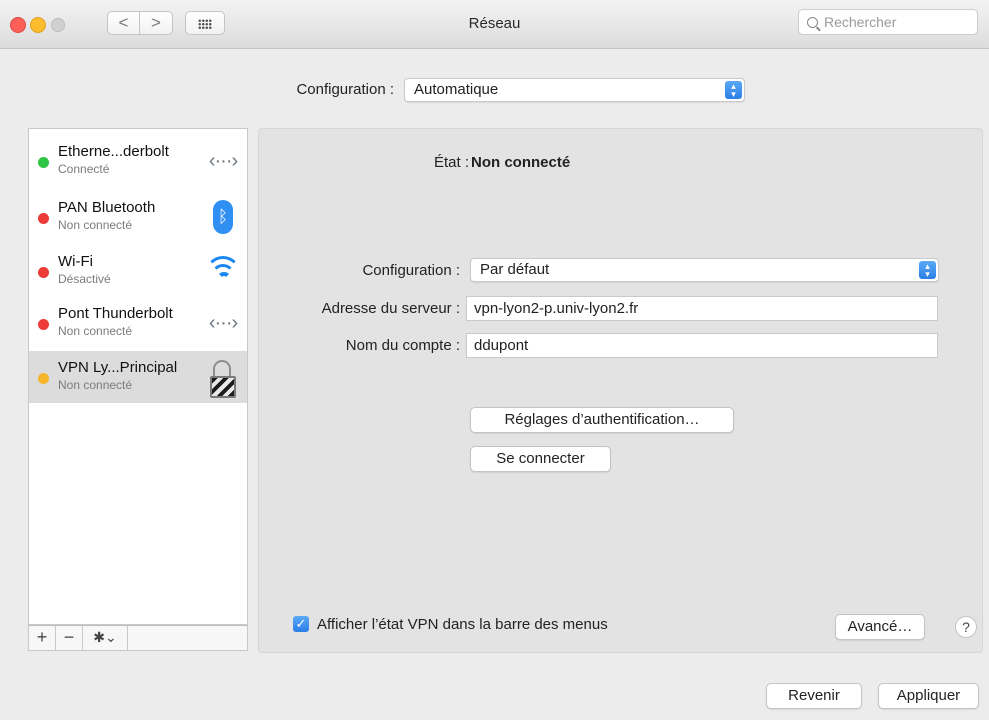 The image size is (989, 720). What do you see at coordinates (107, 207) in the screenshot?
I see `service-name: PAN Bluetooth` at bounding box center [107, 207].